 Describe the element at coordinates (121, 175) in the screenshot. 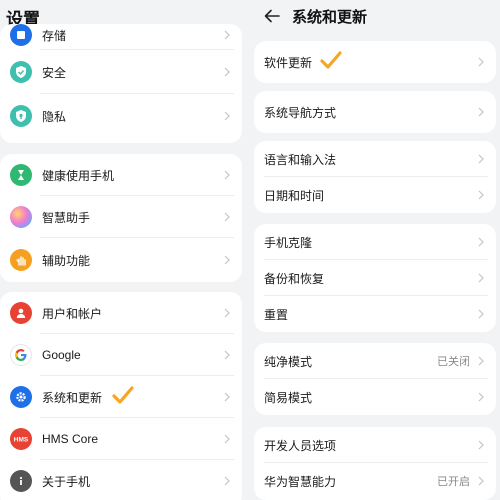

I see `list-item-digital-balance: 健康使用手机` at that location.